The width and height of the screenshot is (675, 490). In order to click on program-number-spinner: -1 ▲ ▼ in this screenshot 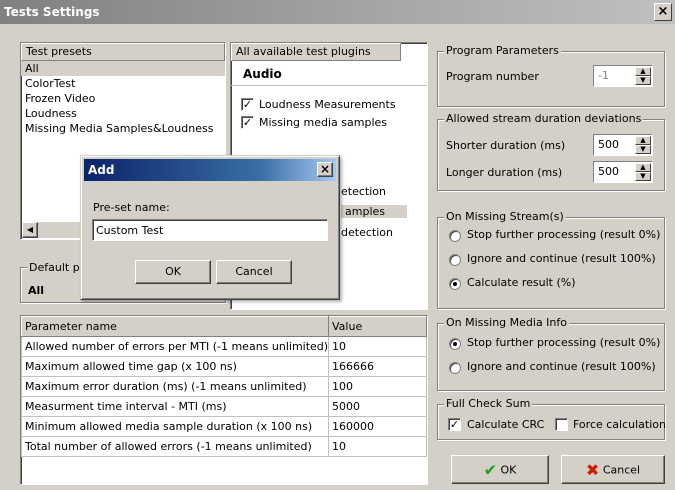, I will do `click(623, 76)`.